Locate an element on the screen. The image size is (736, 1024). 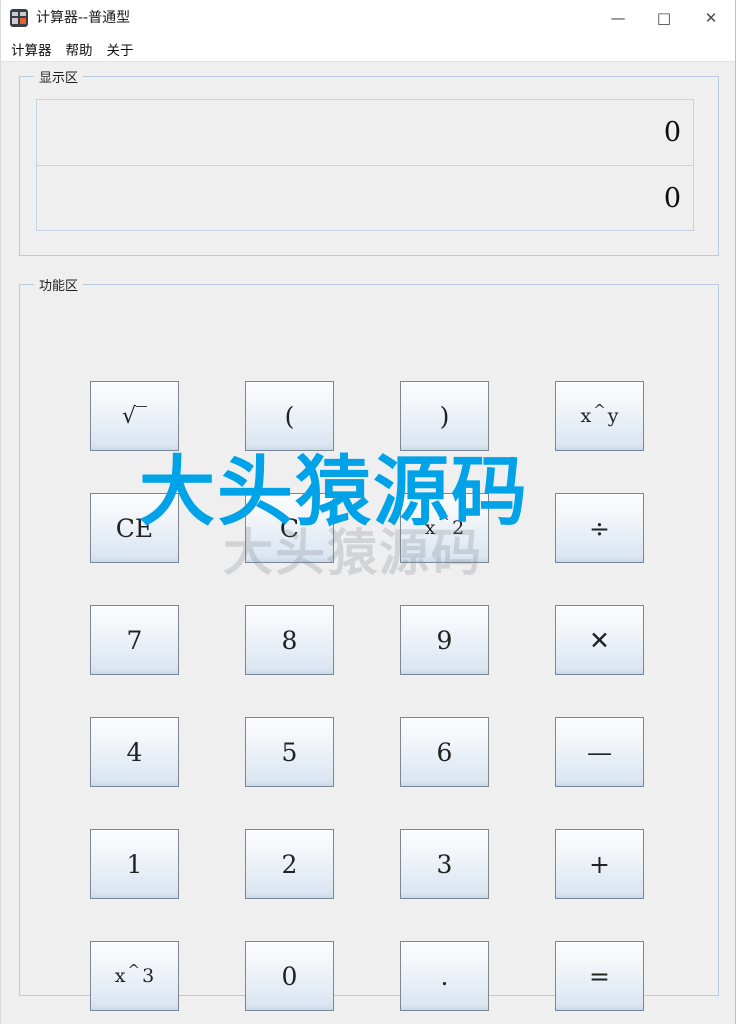
maximize-icon: □ is located at coordinates (664, 17).